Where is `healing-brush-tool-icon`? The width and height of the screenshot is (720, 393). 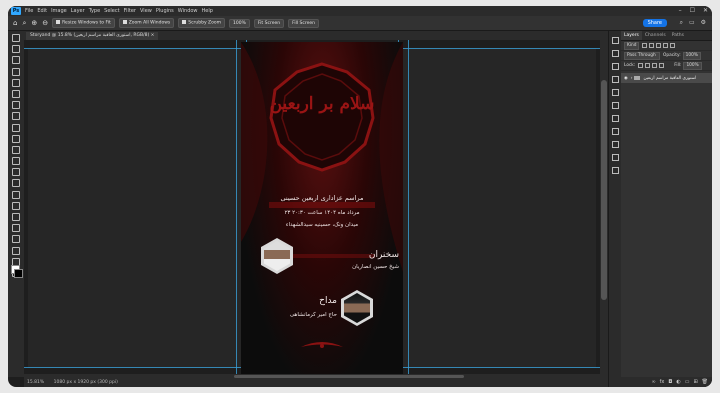 healing-brush-tool-icon is located at coordinates (16, 127).